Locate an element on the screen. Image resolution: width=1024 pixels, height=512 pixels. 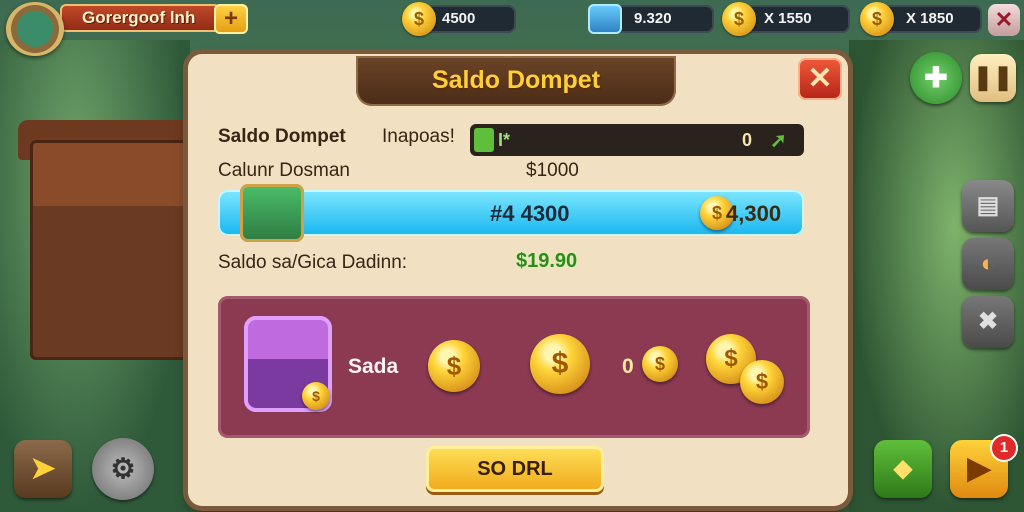
add-button: + is located at coordinates (231, 19).